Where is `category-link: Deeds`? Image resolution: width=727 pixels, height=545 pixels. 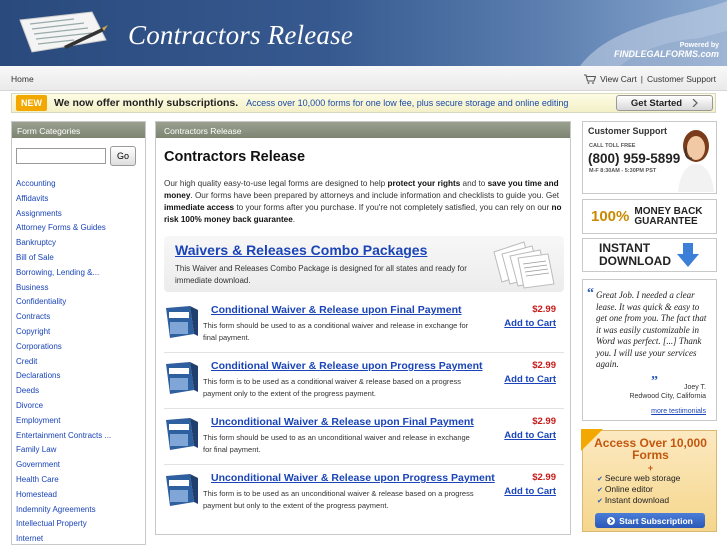 category-link: Deeds is located at coordinates (63, 393).